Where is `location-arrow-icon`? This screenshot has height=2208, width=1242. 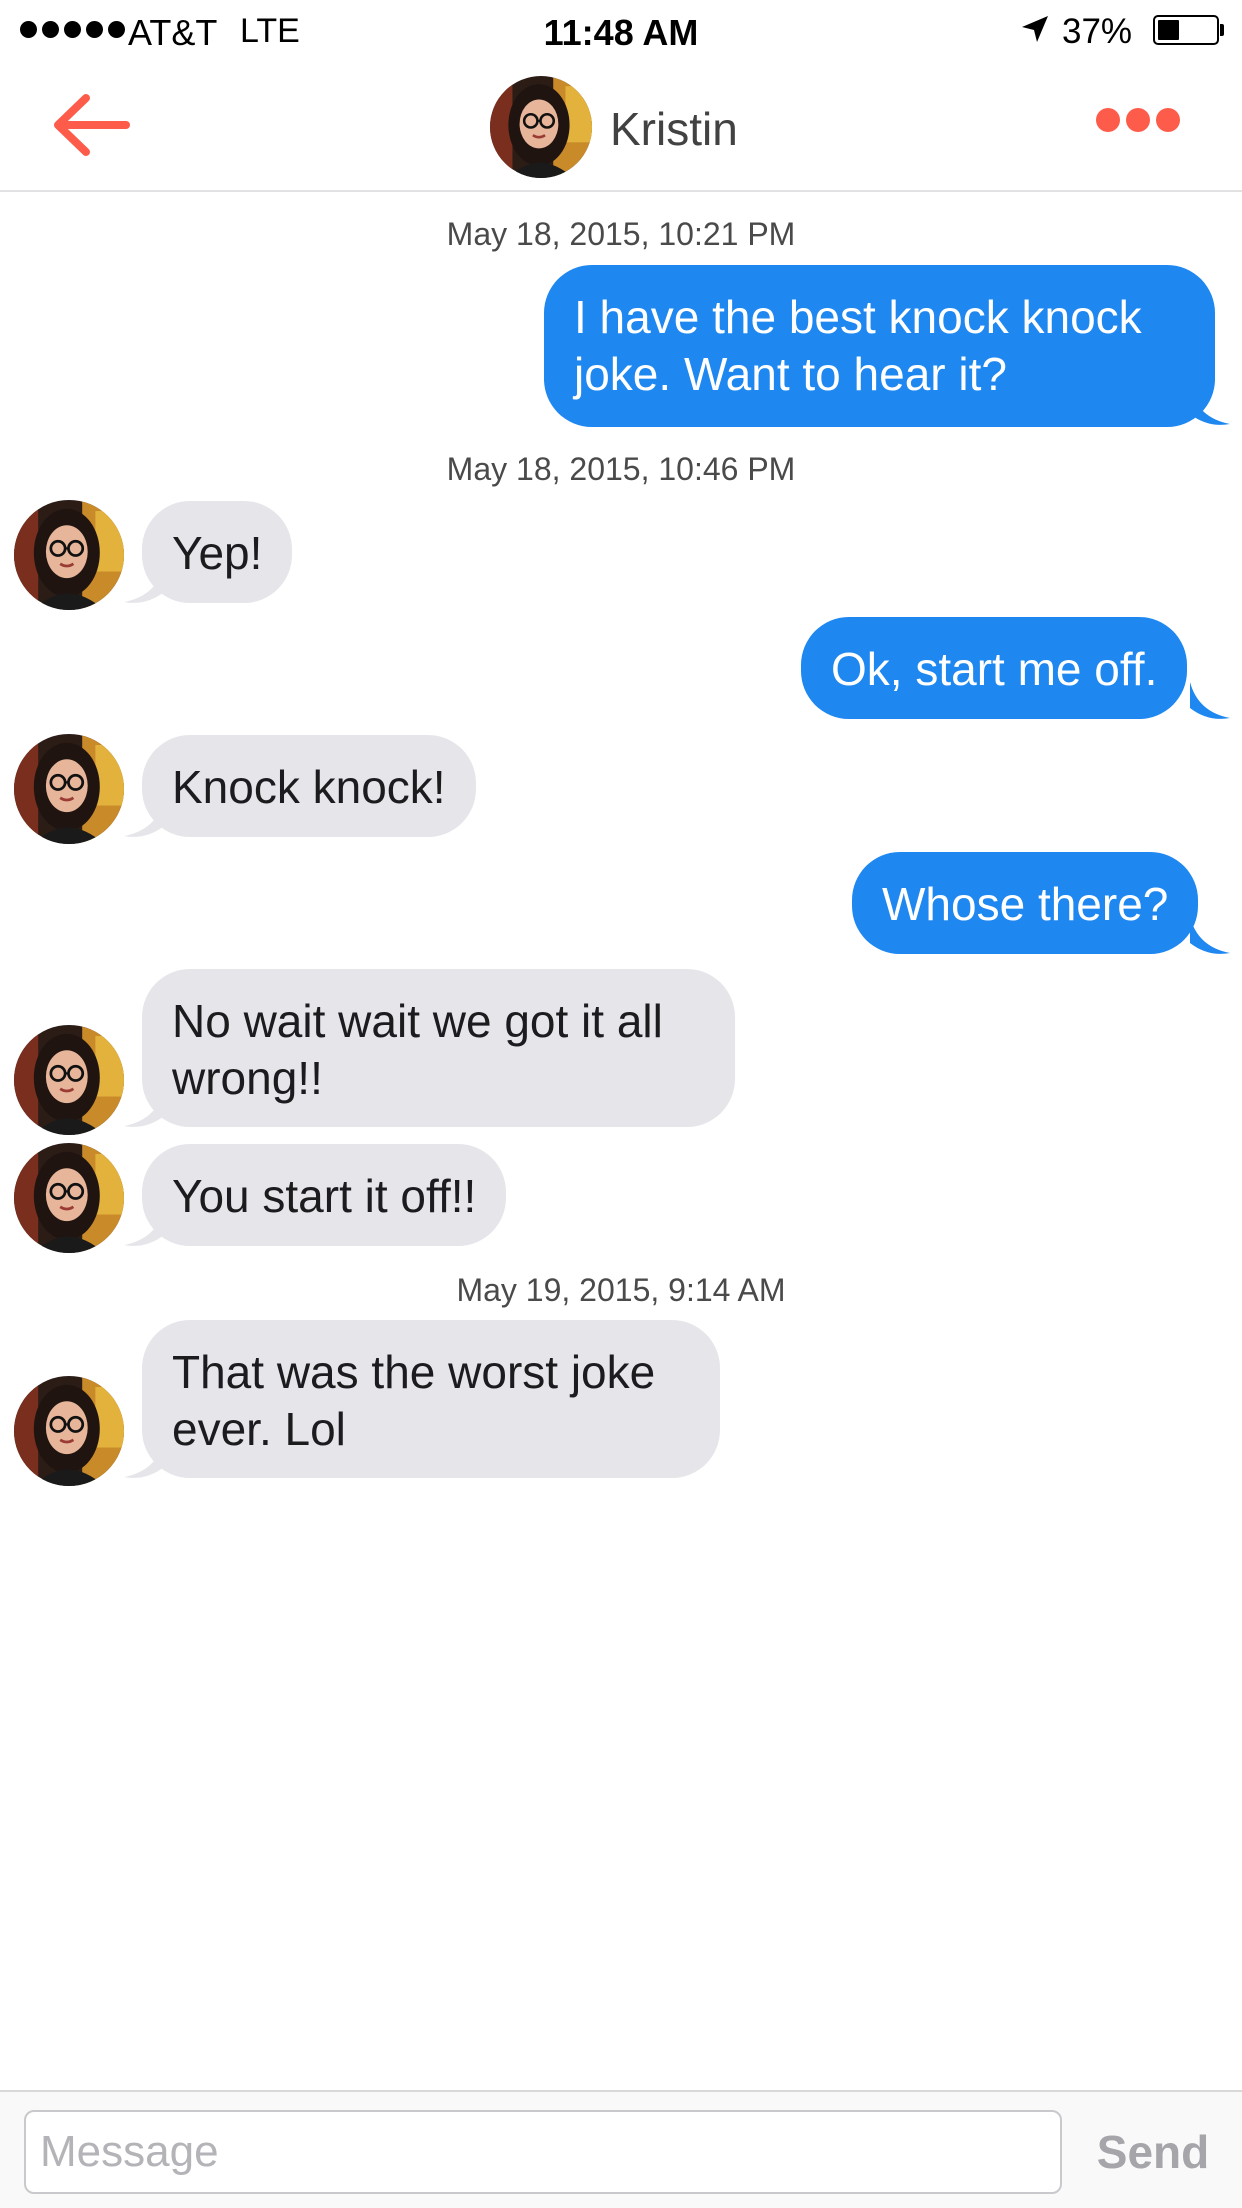 location-arrow-icon is located at coordinates (1035, 29).